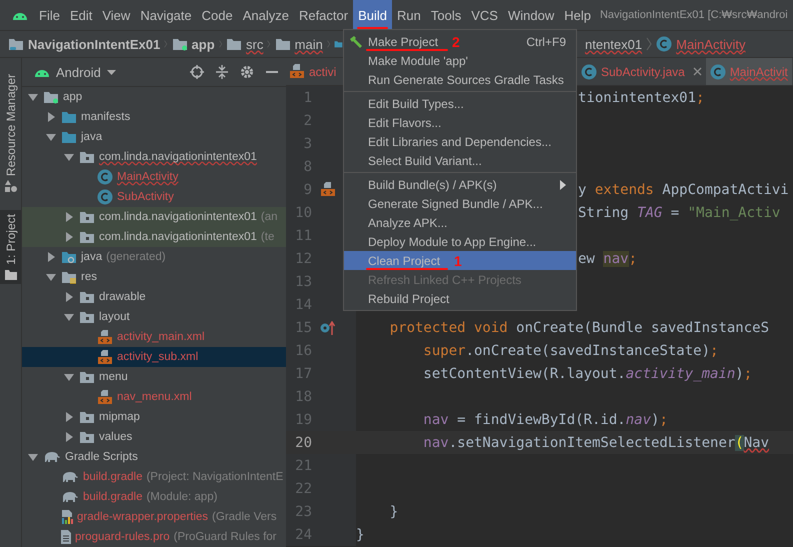 The height and width of the screenshot is (547, 793). I want to click on menu-bar-item: Build, so click(372, 15).